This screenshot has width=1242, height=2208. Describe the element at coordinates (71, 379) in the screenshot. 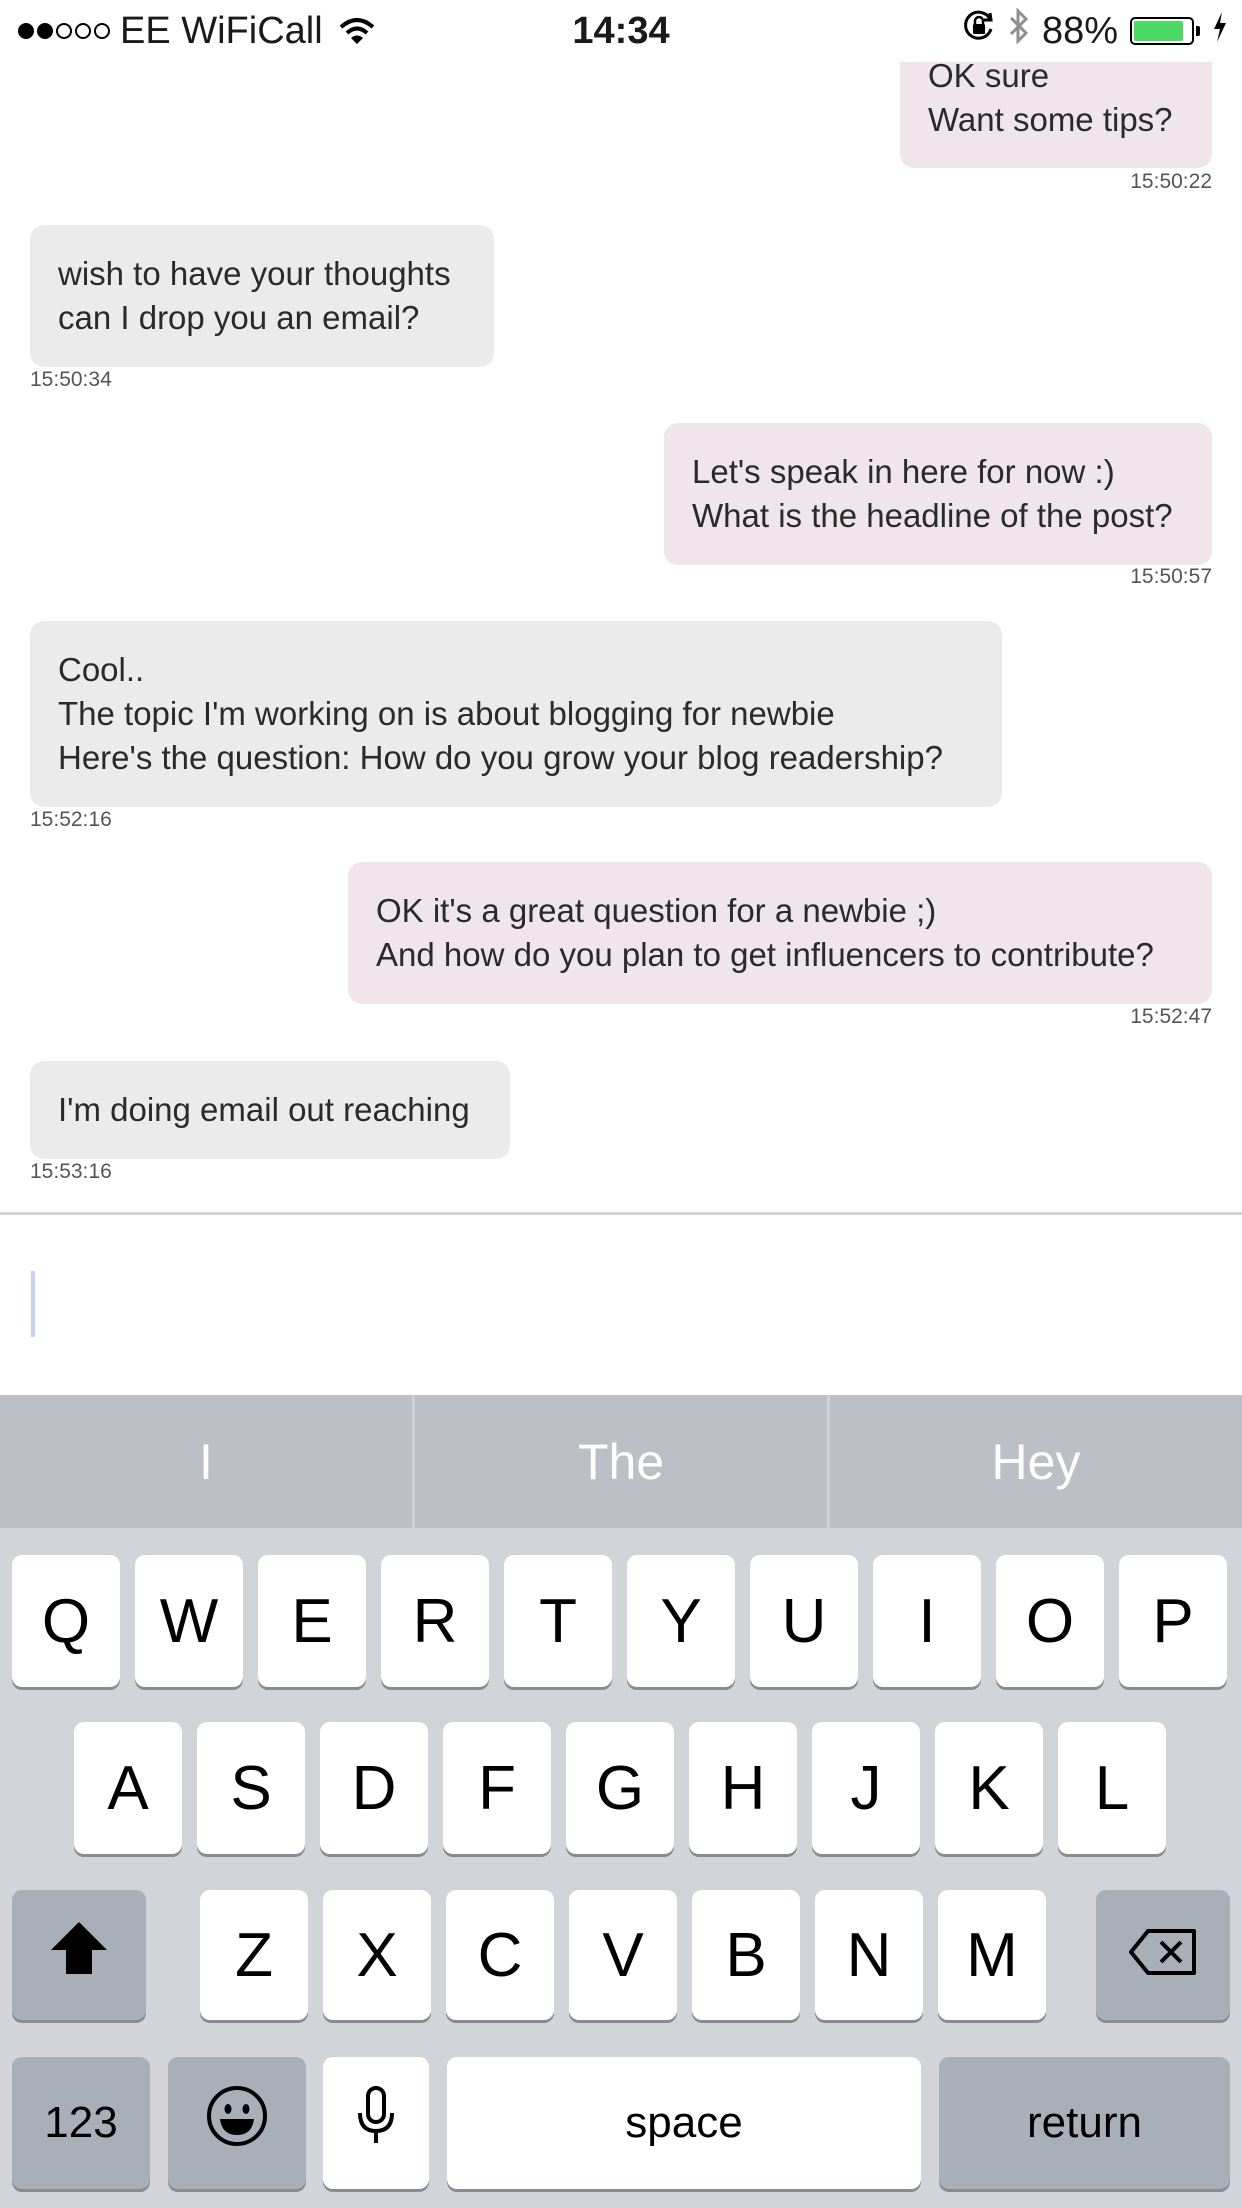

I see `message-timestamp: 15:50:34` at that location.